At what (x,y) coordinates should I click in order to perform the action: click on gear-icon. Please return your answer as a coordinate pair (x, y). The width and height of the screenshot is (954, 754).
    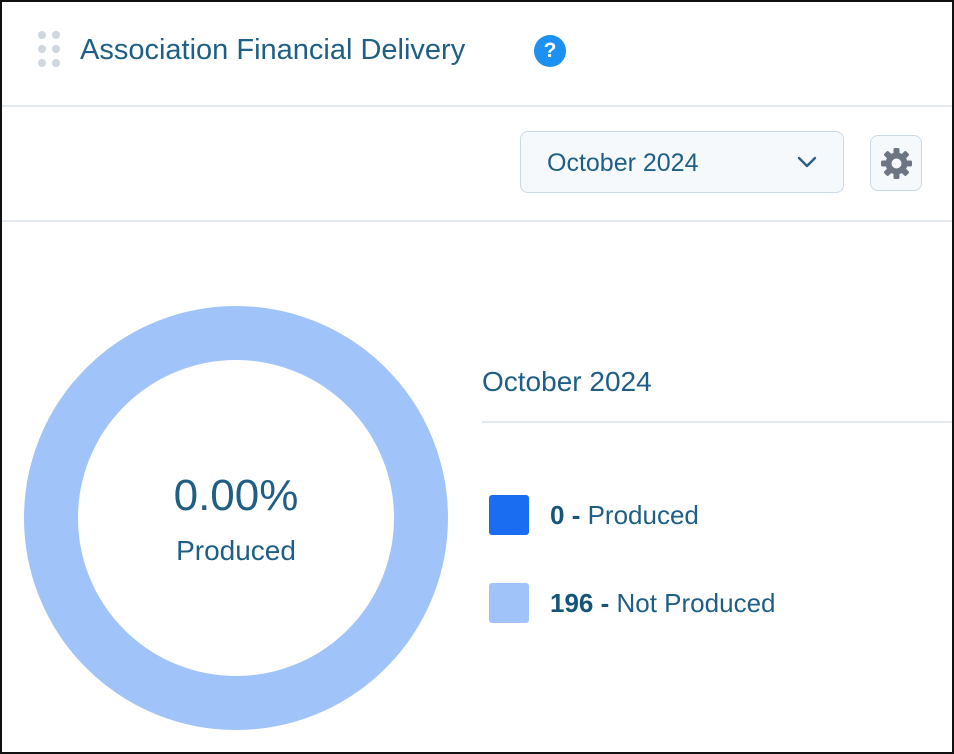
    Looking at the image, I should click on (896, 163).